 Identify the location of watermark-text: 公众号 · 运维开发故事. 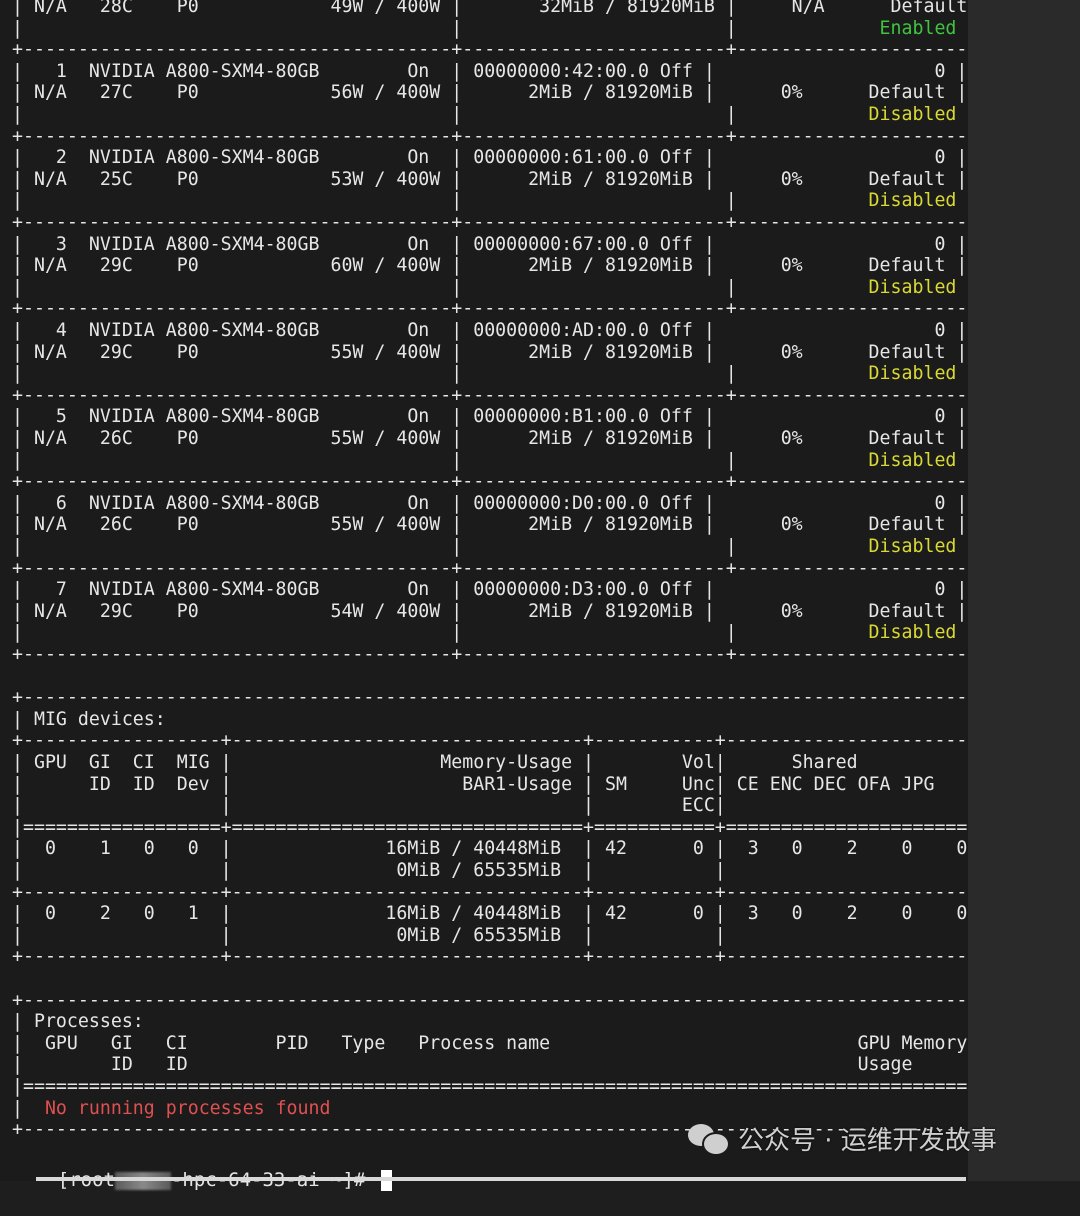
(867, 1140).